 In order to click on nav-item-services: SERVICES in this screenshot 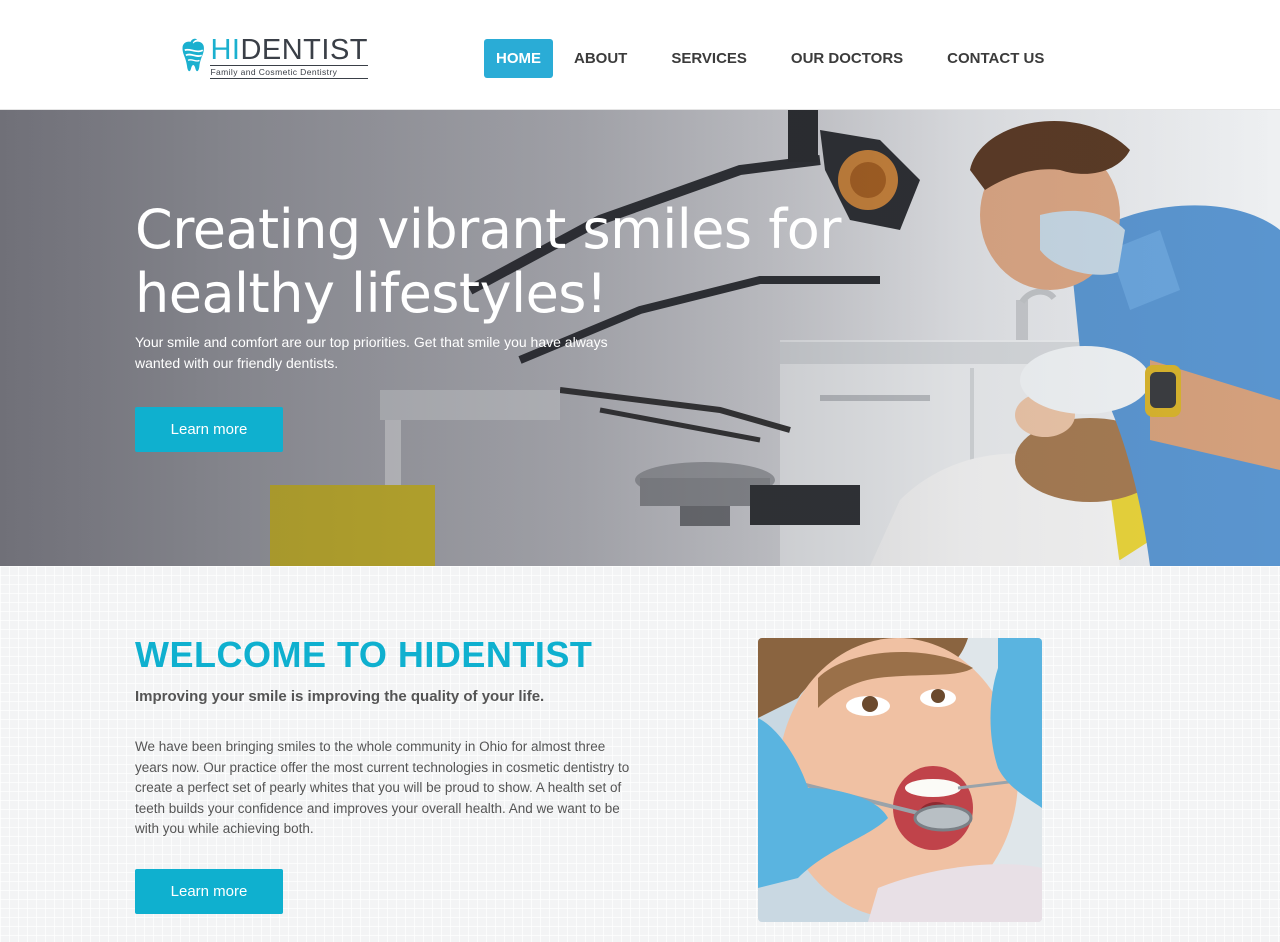, I will do `click(709, 58)`.